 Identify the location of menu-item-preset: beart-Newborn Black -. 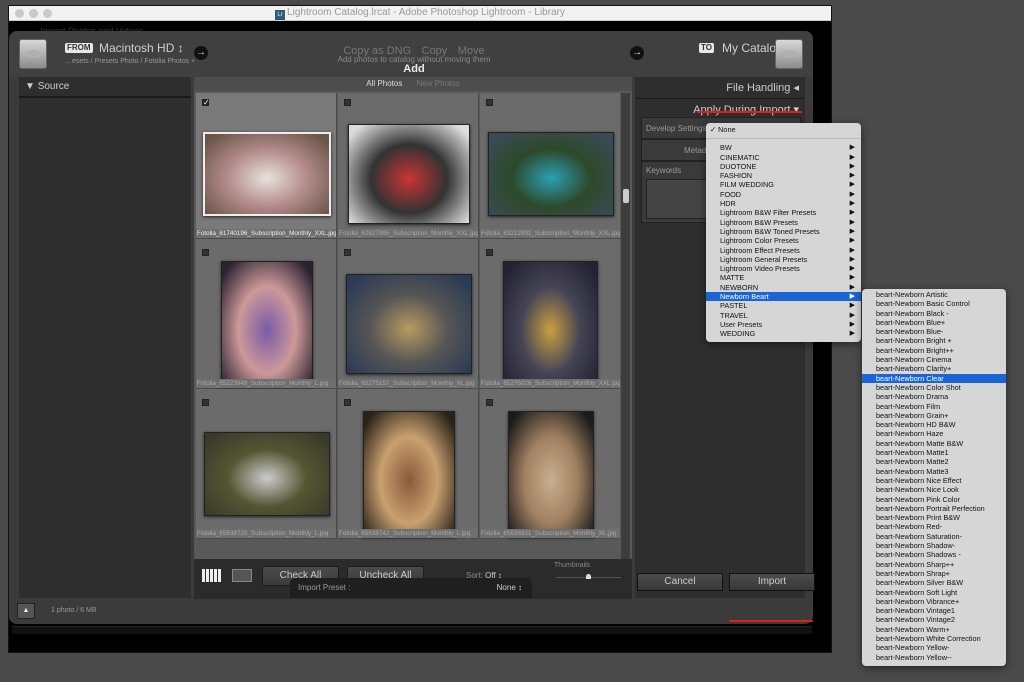
(934, 313).